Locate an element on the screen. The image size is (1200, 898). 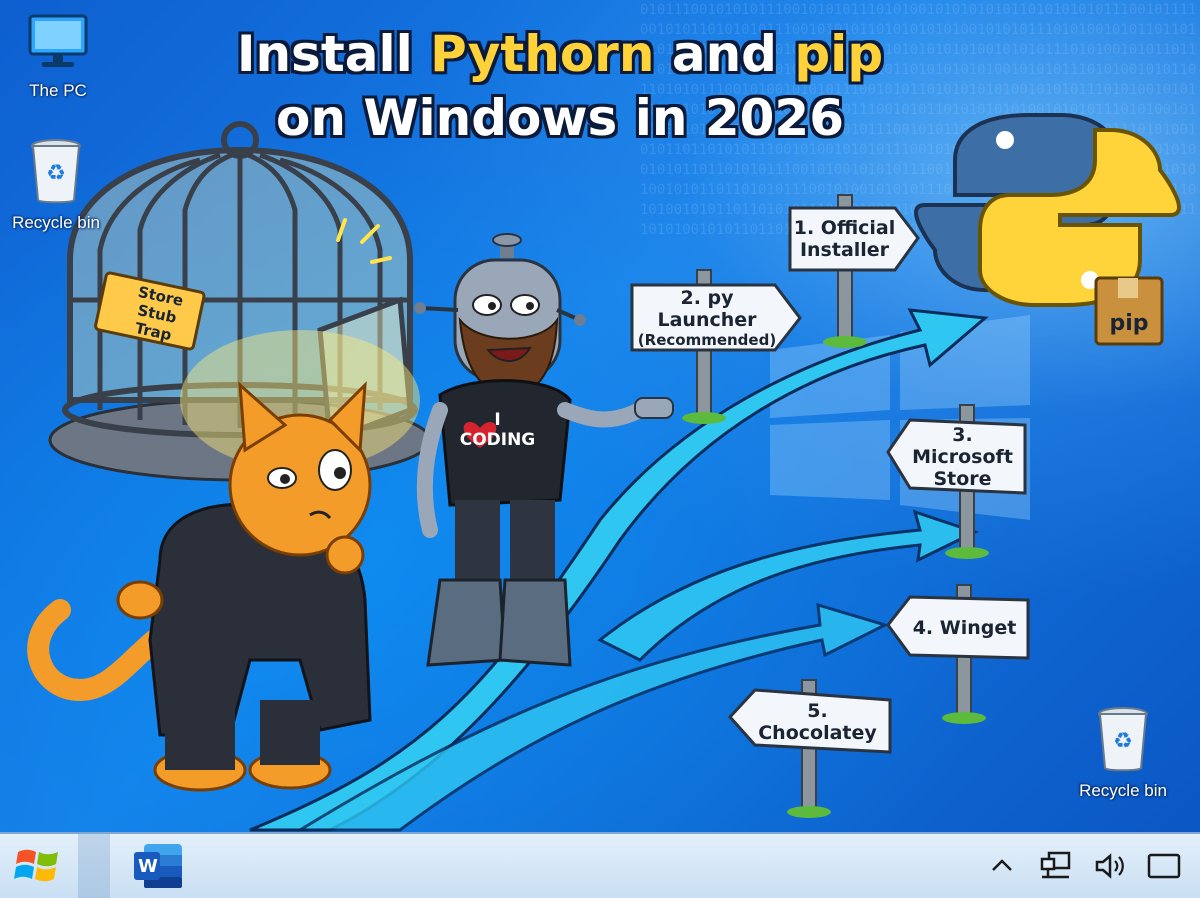
speaker-icon is located at coordinates (1109, 866).